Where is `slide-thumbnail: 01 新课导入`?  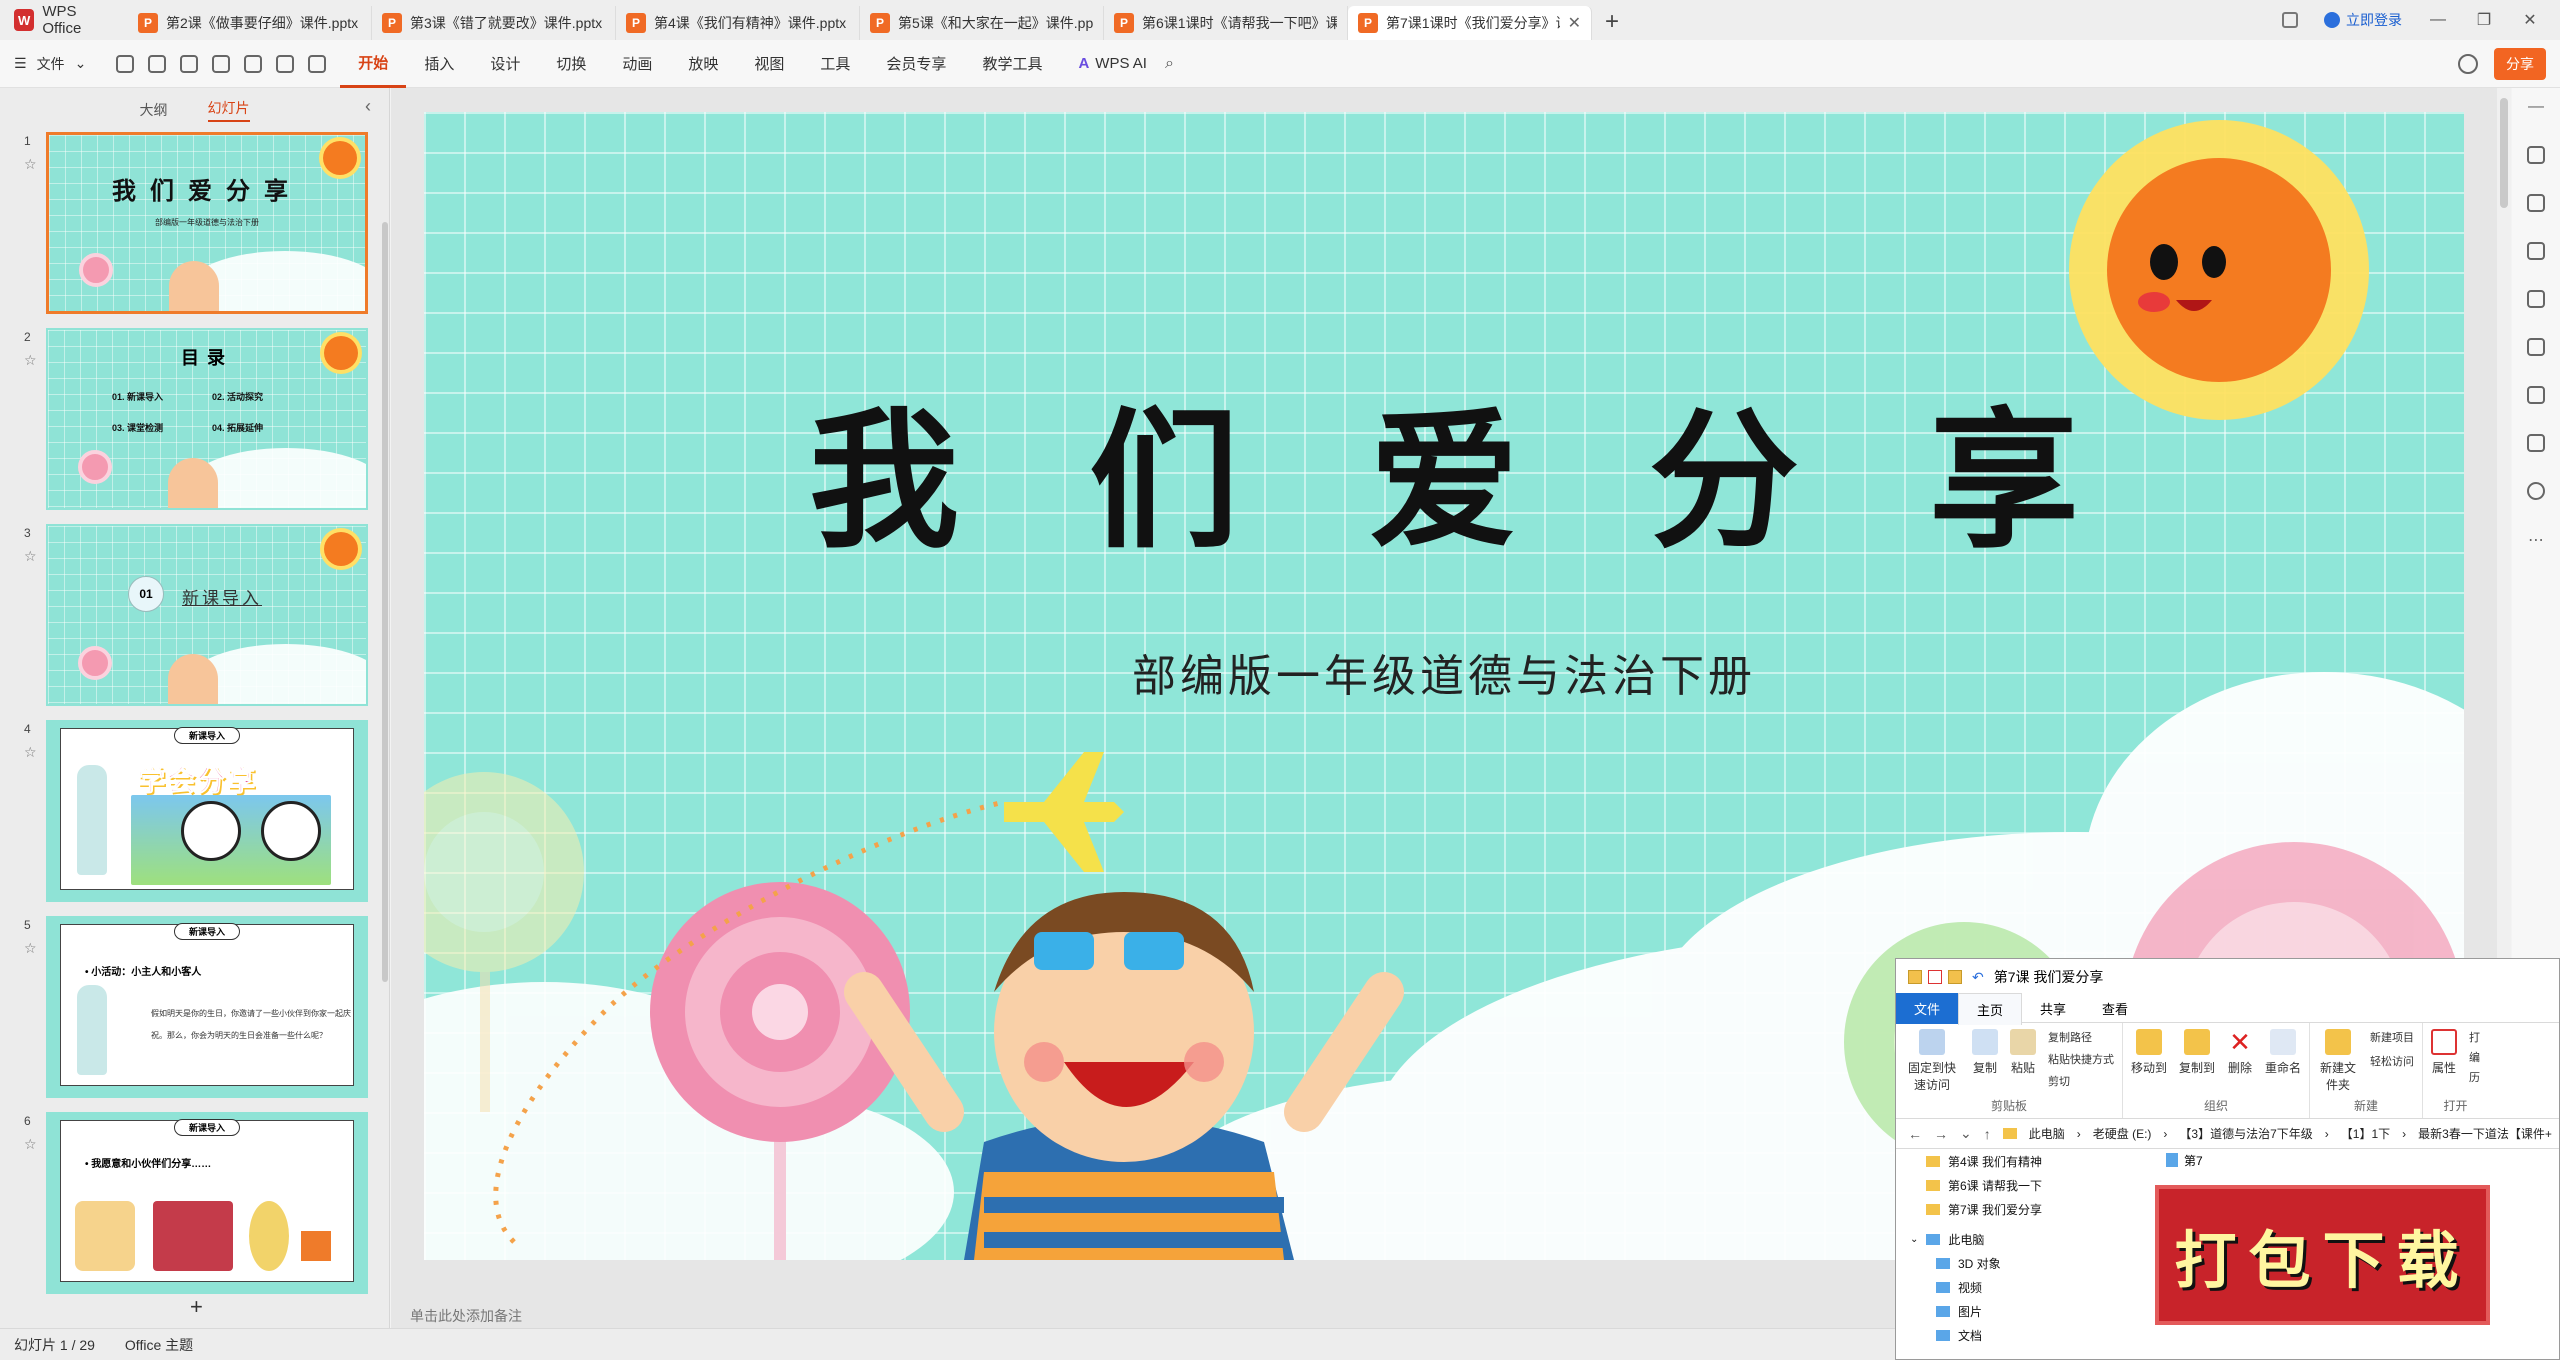 slide-thumbnail: 01 新课导入 is located at coordinates (207, 615).